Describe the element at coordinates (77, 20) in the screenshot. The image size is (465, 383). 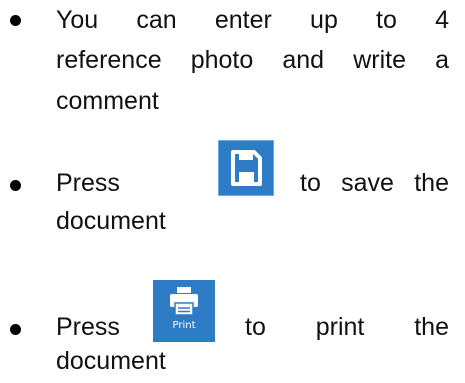
I see `word: You` at that location.